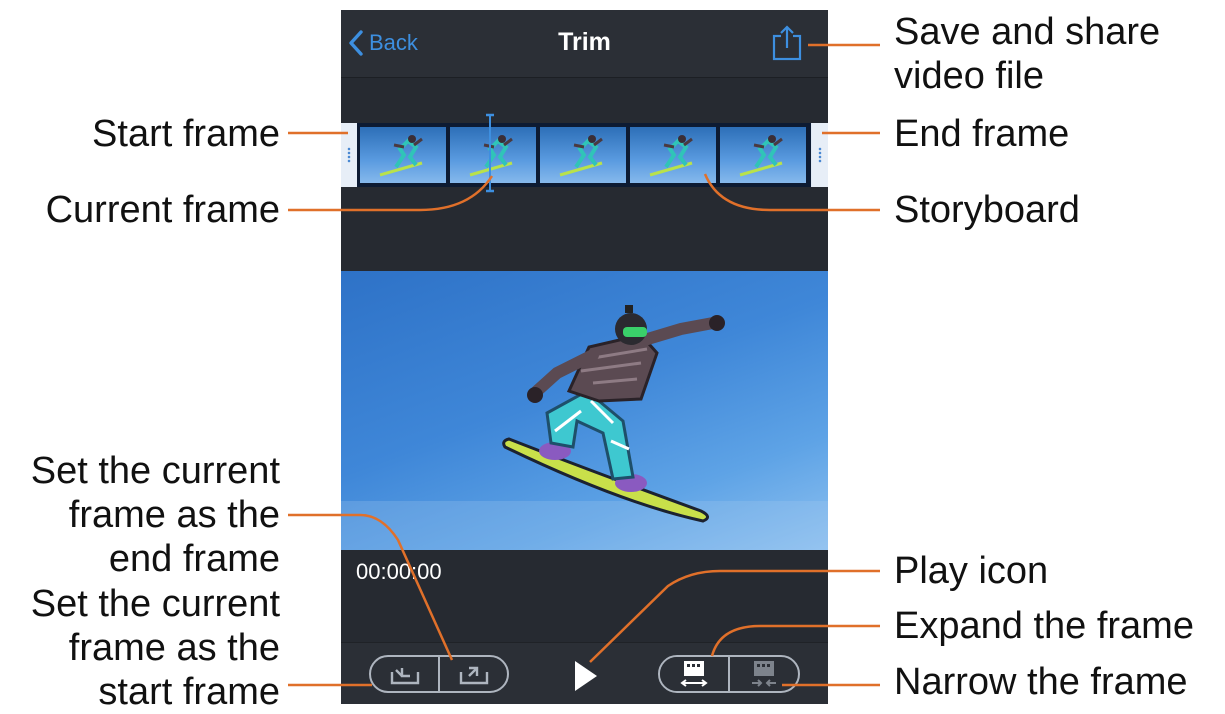  What do you see at coordinates (1041, 682) in the screenshot?
I see `callout-narrow-frame: Narrow the frame` at bounding box center [1041, 682].